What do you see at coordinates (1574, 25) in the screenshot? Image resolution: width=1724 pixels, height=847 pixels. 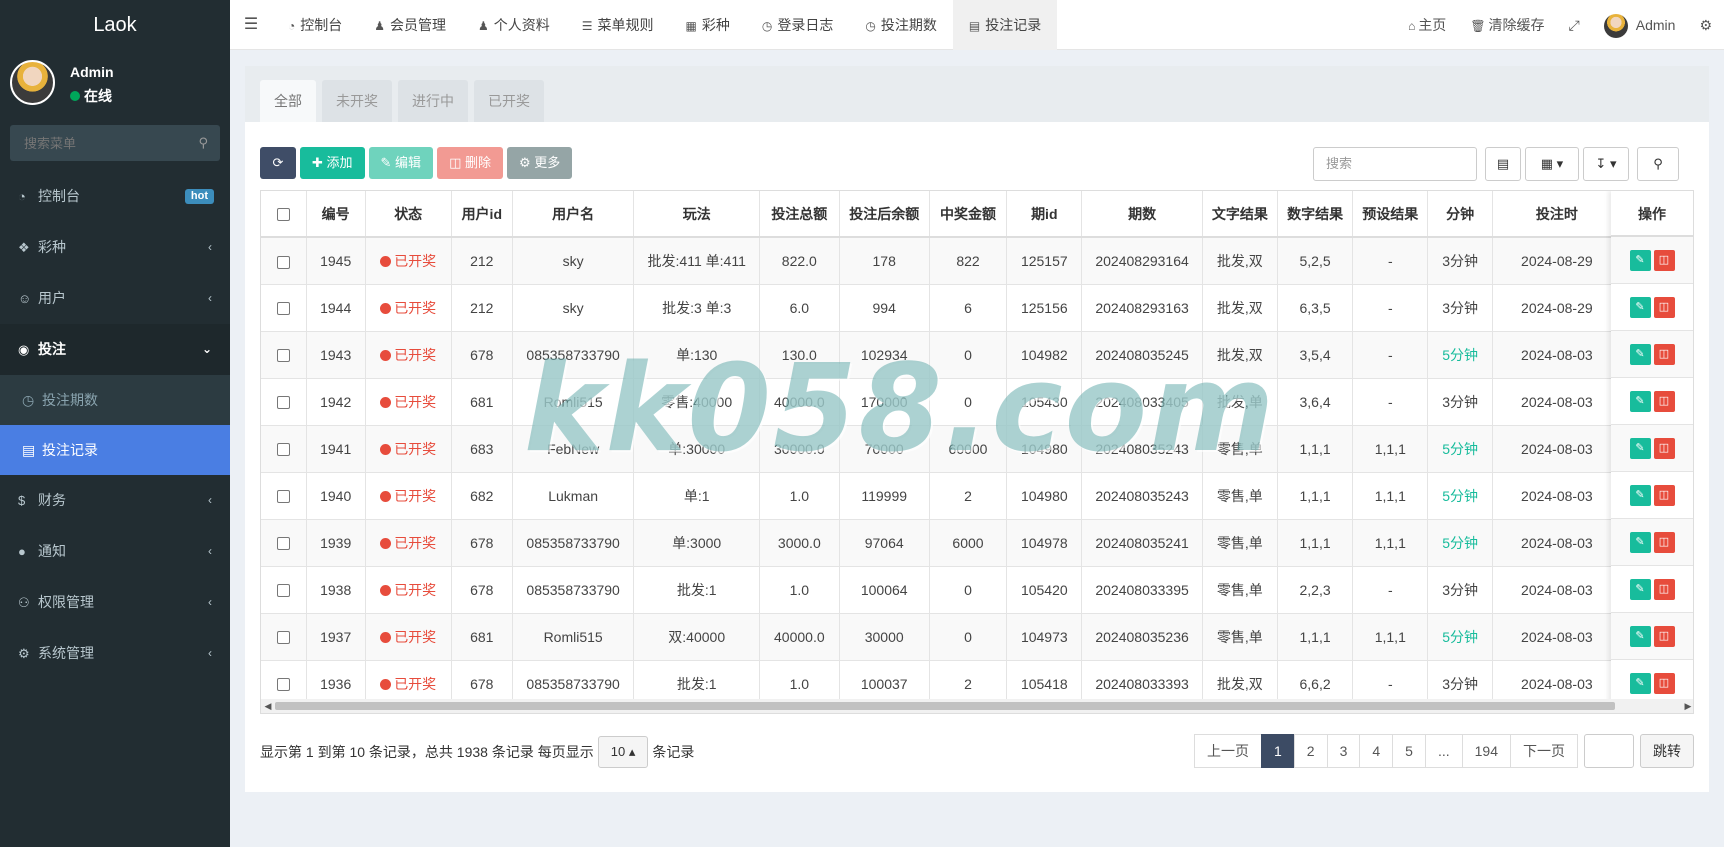 I see `fullscreen-icon: ⤢` at bounding box center [1574, 25].